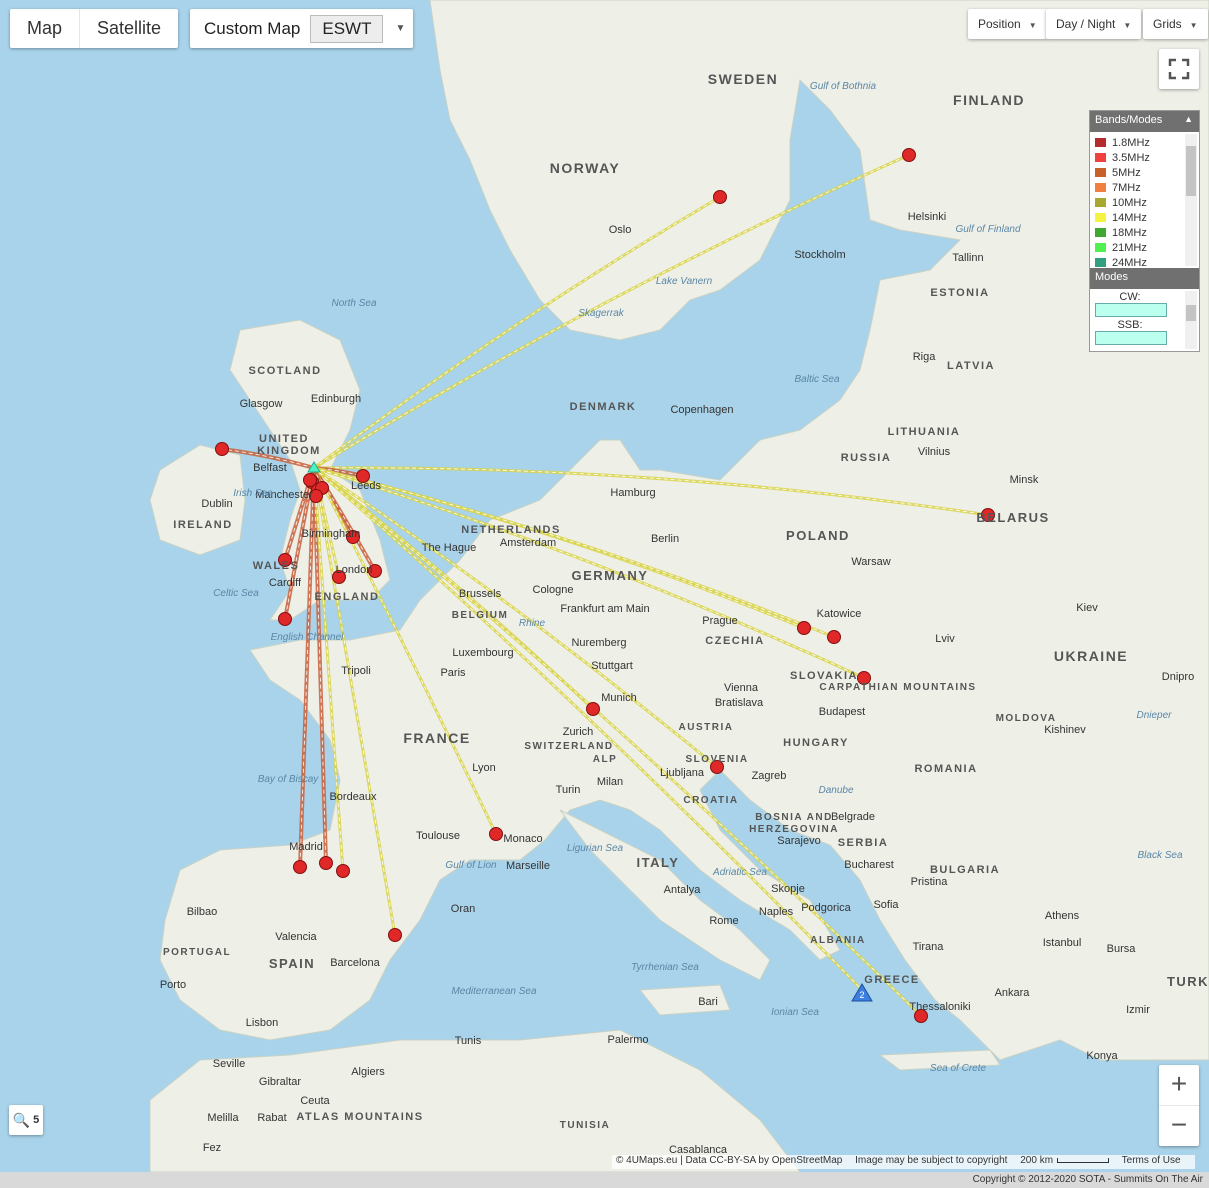 The width and height of the screenshot is (1209, 1188). Describe the element at coordinates (1131, 142) in the screenshot. I see `band-label: 1.8MHz` at that location.